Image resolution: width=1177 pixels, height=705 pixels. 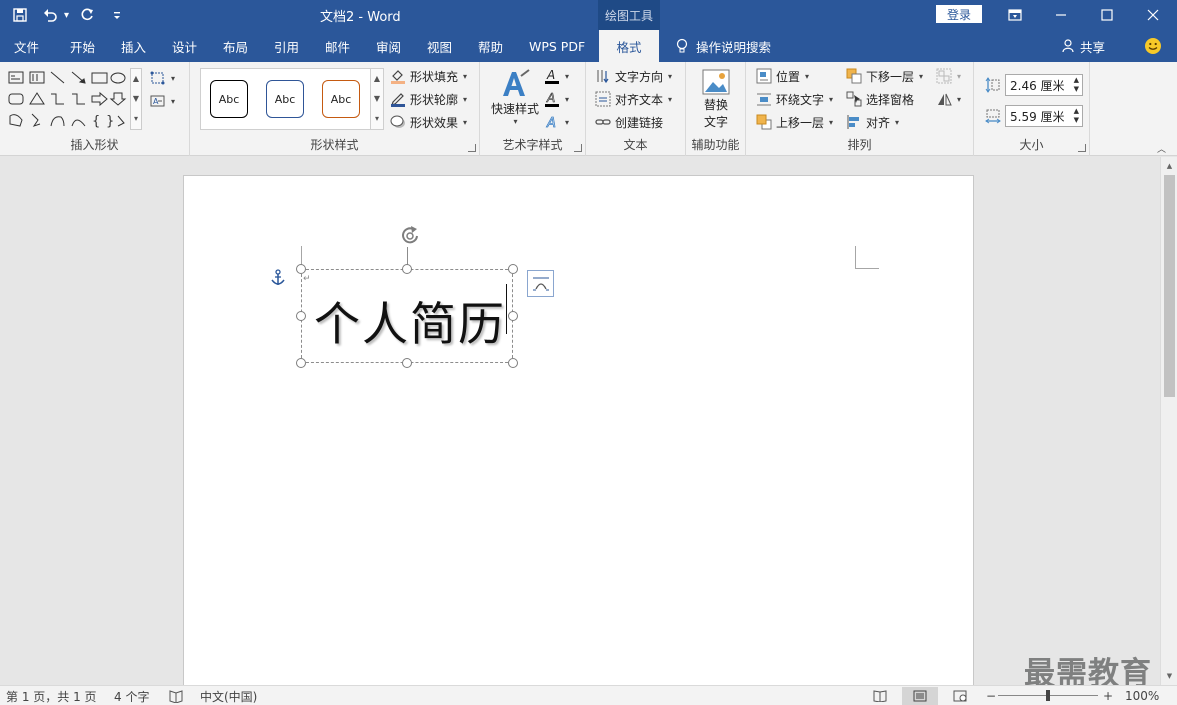 What do you see at coordinates (920, 696) in the screenshot?
I see `print-layout-icon` at bounding box center [920, 696].